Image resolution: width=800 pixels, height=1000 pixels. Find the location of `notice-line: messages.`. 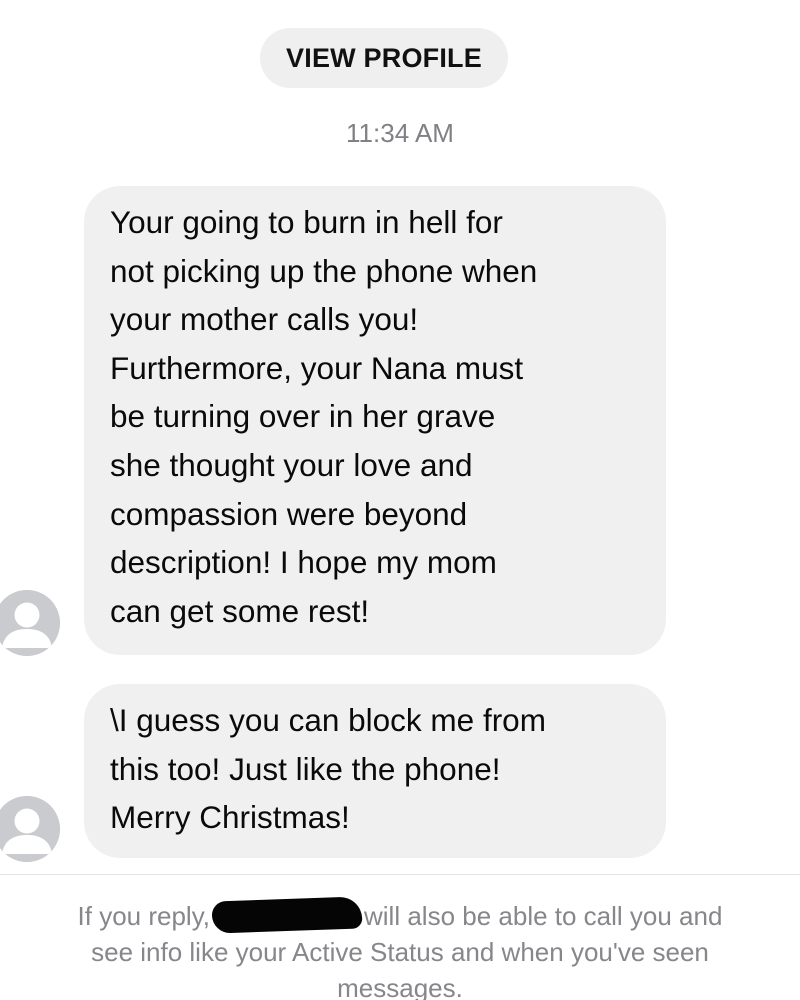

notice-line: messages. is located at coordinates (400, 986).